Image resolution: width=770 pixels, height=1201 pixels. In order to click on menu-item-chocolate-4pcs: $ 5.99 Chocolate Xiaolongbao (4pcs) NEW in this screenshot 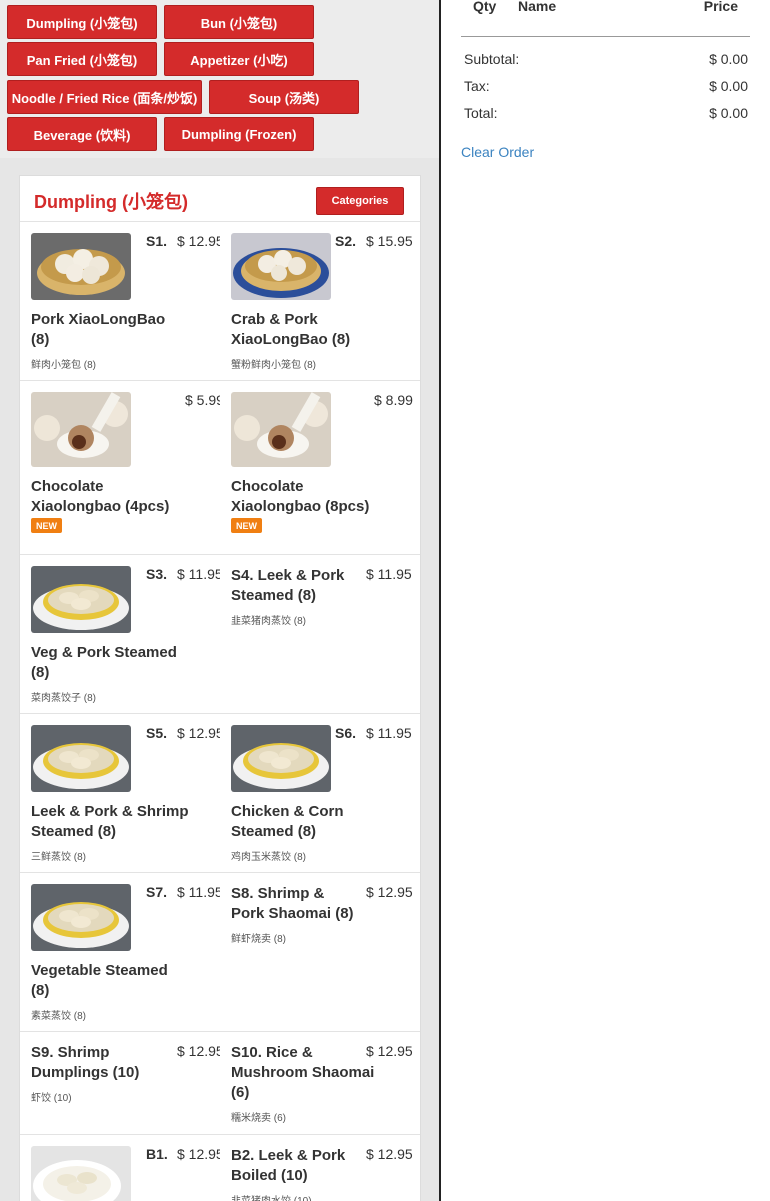, I will do `click(120, 467)`.